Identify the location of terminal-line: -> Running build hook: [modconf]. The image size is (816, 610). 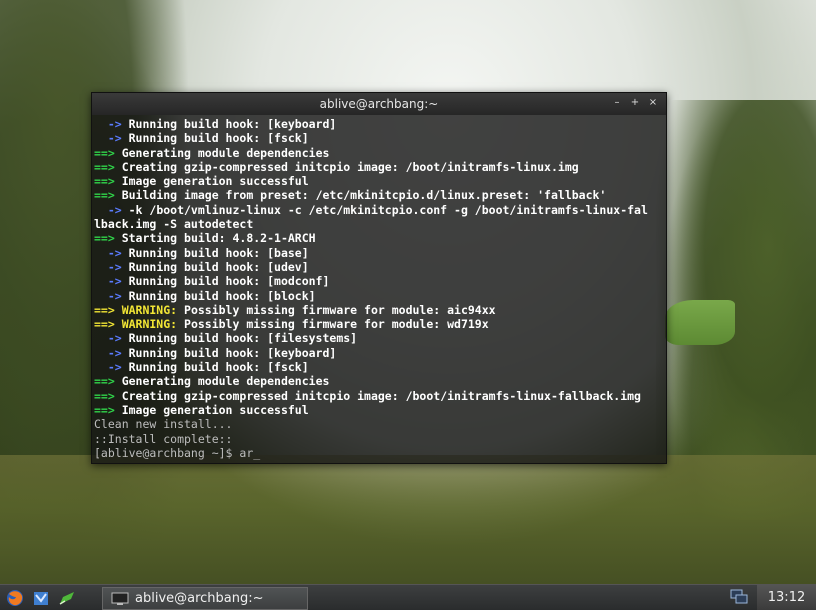
(379, 281).